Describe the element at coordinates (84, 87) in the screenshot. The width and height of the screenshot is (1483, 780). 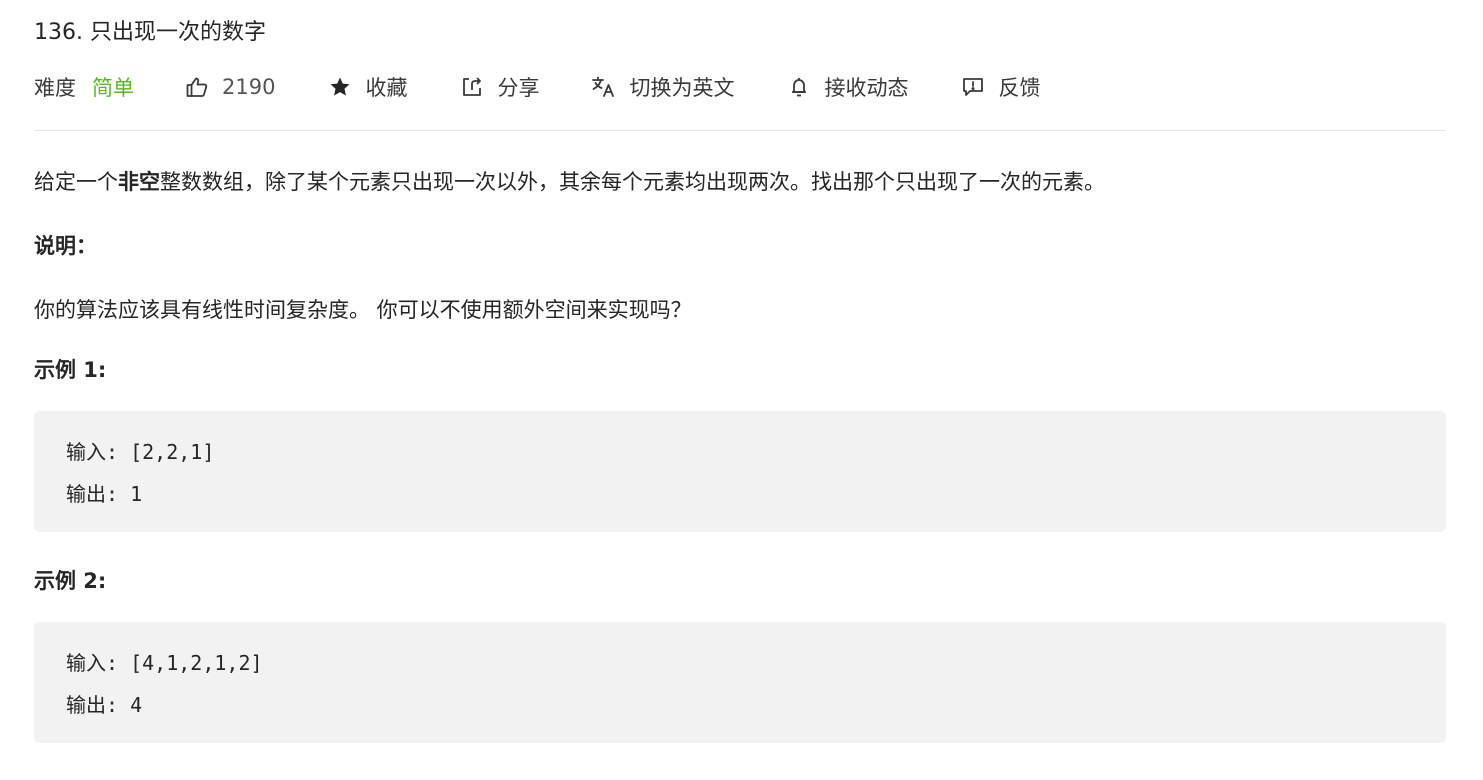
I see `difficulty: 难度 简单` at that location.